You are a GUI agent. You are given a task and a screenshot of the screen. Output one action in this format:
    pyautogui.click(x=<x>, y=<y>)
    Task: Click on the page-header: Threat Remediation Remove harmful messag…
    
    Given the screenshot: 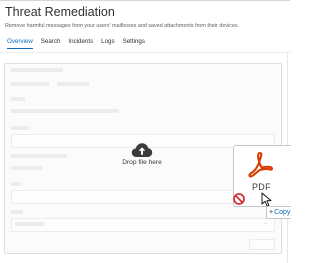 What is the action you would take?
    pyautogui.click(x=144, y=17)
    